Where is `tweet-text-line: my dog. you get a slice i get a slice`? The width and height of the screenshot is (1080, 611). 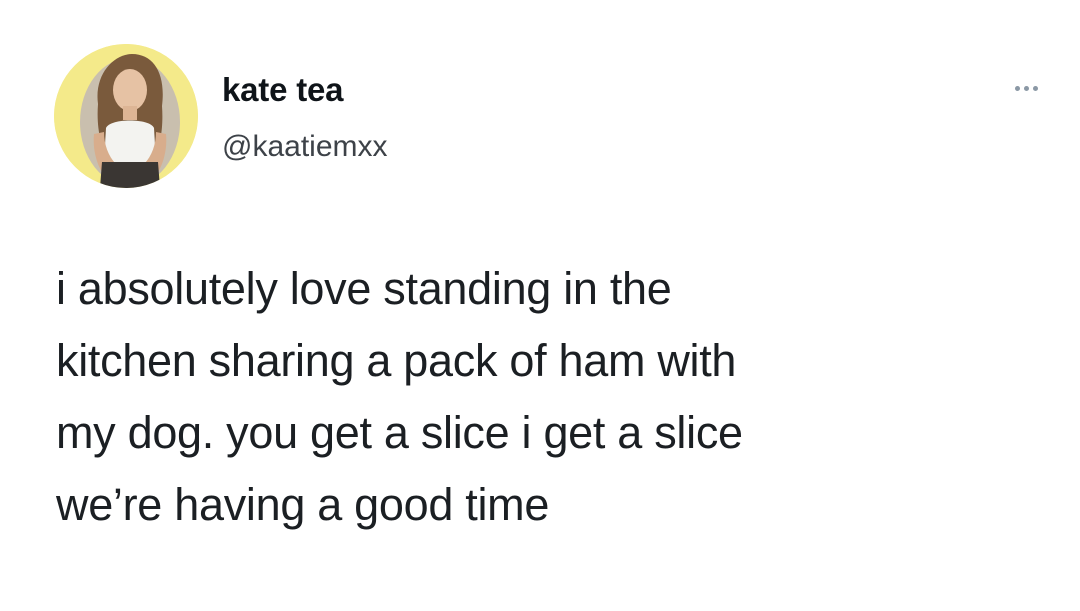
tweet-text-line: my dog. you get a slice i get a slice is located at coordinates (399, 432).